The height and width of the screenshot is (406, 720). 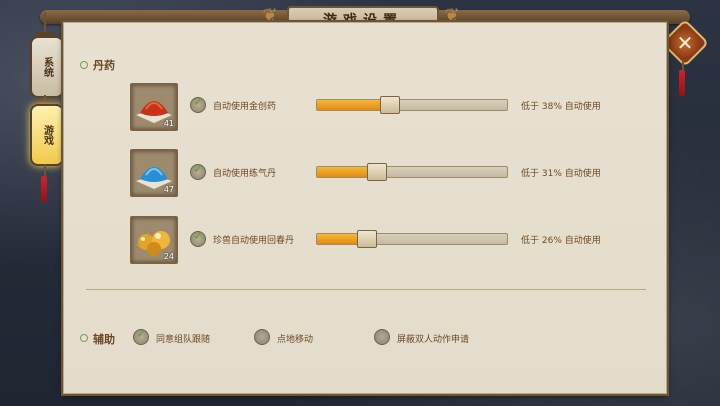 What do you see at coordinates (168, 123) in the screenshot?
I see `item-count: 41` at bounding box center [168, 123].